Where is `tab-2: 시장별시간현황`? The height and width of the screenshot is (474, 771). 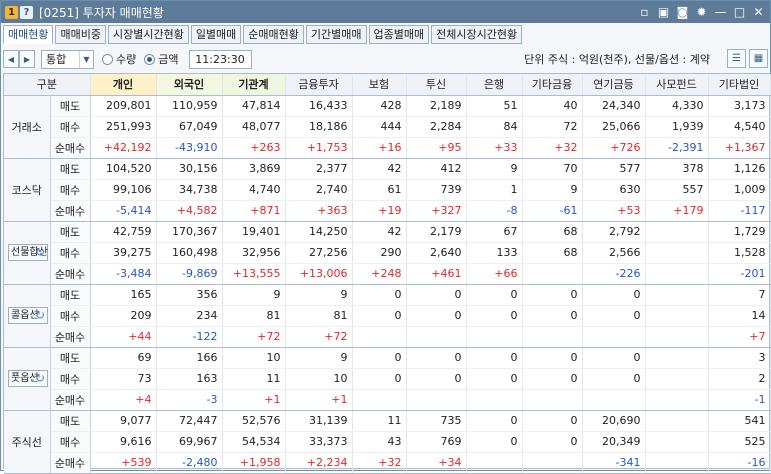 tab-2: 시장별시간현황 is located at coordinates (148, 34).